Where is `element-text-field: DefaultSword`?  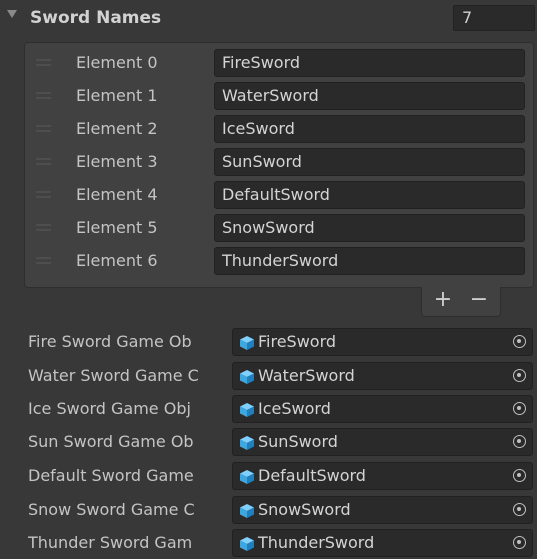
element-text-field: DefaultSword is located at coordinates (369, 195).